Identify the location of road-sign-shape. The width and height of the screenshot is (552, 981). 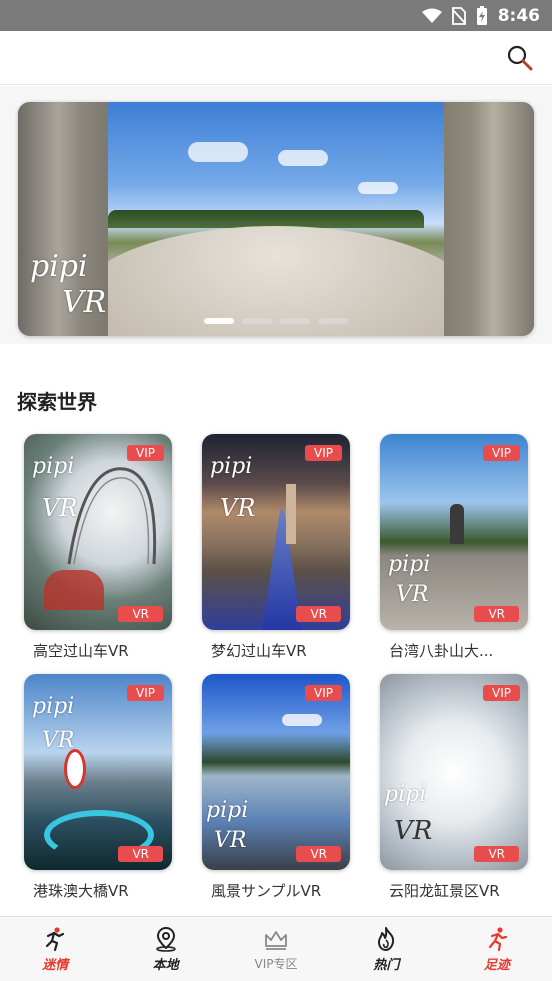
(75, 769).